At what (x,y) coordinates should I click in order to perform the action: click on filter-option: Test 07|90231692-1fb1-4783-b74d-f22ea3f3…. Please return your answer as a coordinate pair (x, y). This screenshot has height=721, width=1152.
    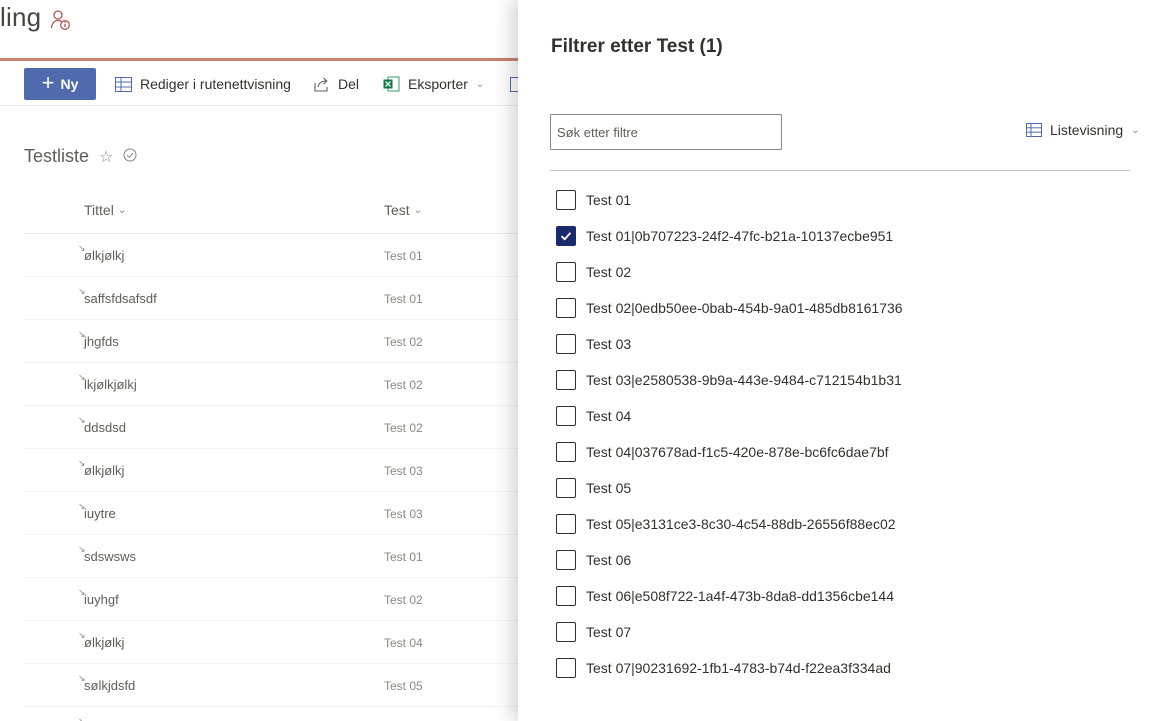
    Looking at the image, I should click on (729, 668).